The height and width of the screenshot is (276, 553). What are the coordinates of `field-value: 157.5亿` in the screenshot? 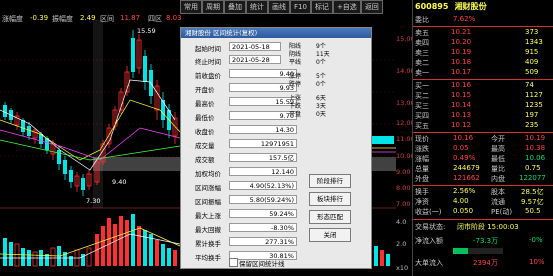 It's located at (263, 157).